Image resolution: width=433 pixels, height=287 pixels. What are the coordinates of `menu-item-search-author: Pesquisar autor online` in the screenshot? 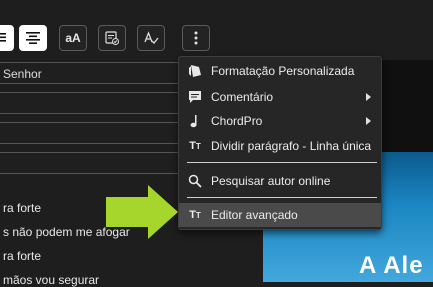 It's located at (280, 181).